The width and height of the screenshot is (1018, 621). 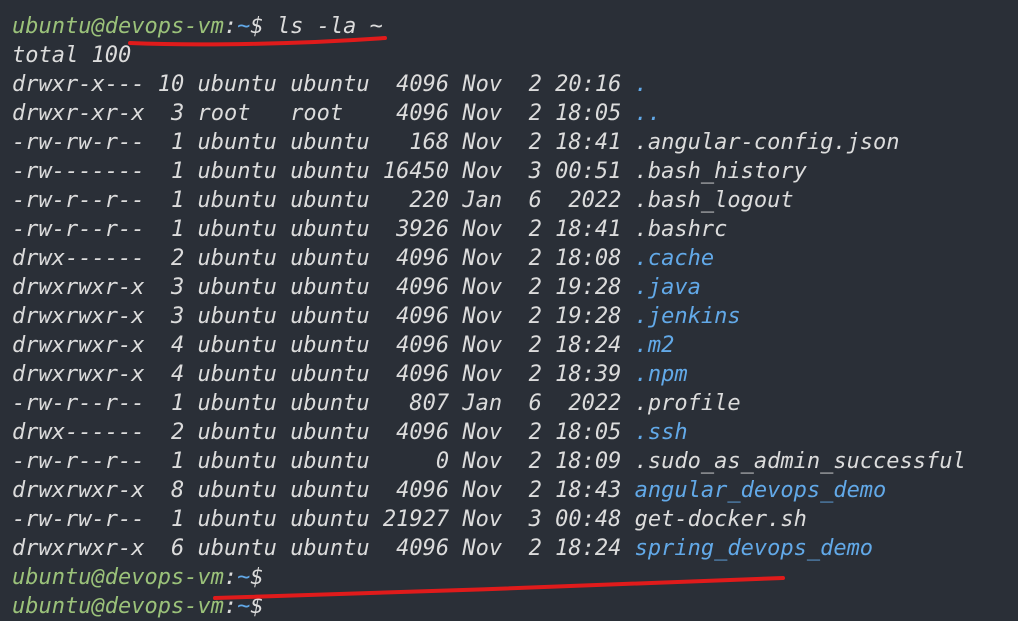 What do you see at coordinates (515, 26) in the screenshot?
I see `prompt-line: ubuntu@devops-vm:~$ ls -la ~` at bounding box center [515, 26].